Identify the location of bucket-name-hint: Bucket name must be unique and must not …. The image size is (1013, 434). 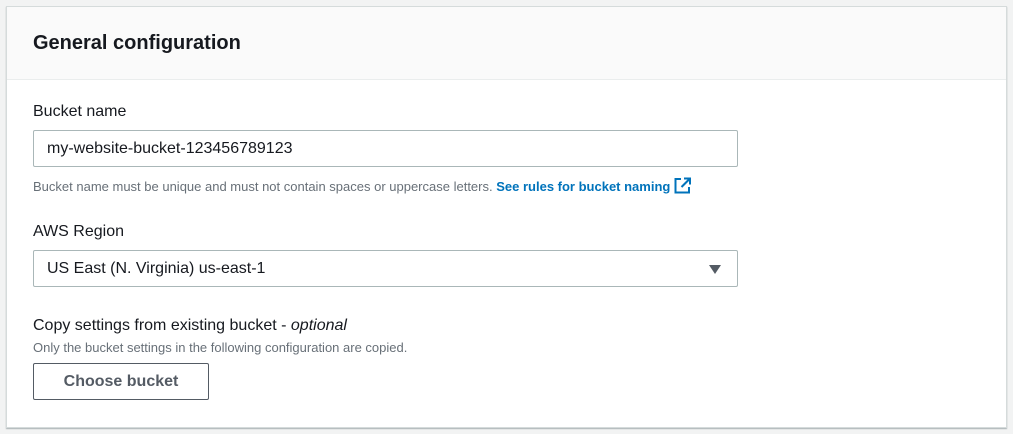
(362, 187).